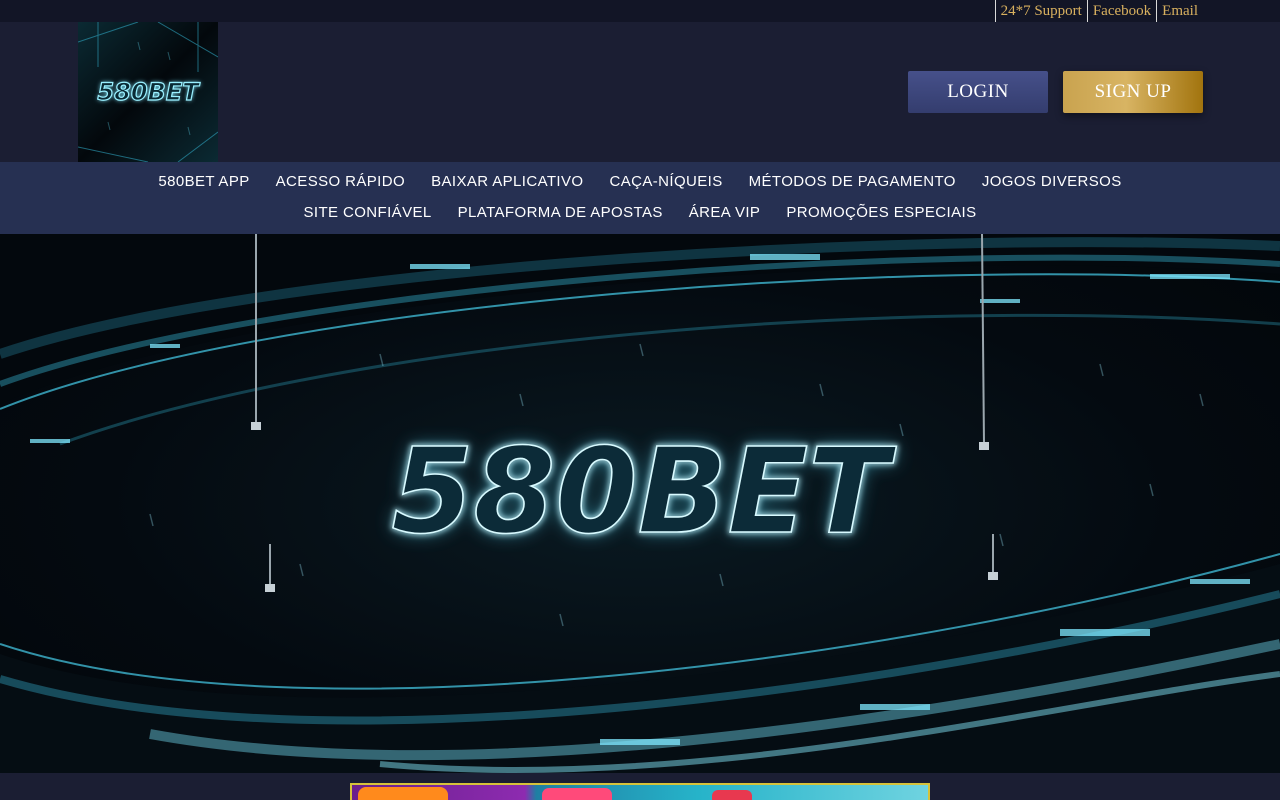 The width and height of the screenshot is (1280, 800). What do you see at coordinates (640, 11) in the screenshot?
I see `top-utility-bar: 24*7 Support Facebook Email` at bounding box center [640, 11].